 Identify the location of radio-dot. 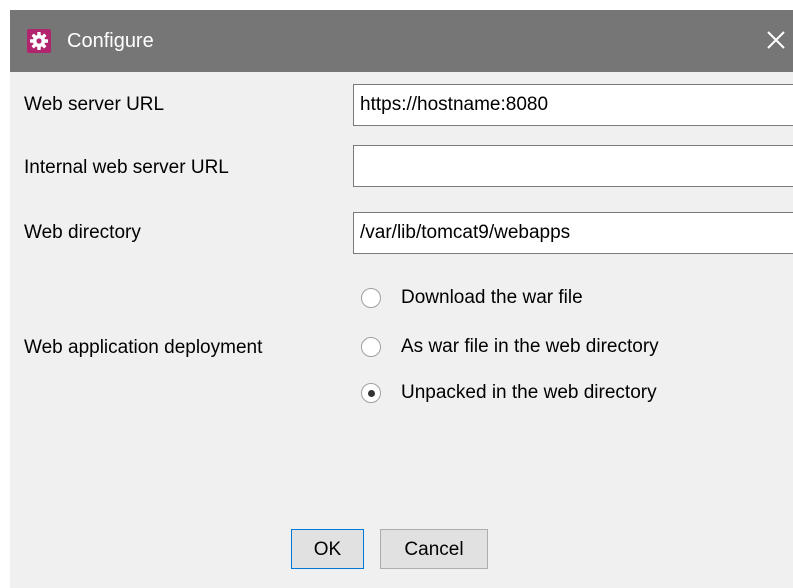
(371, 393).